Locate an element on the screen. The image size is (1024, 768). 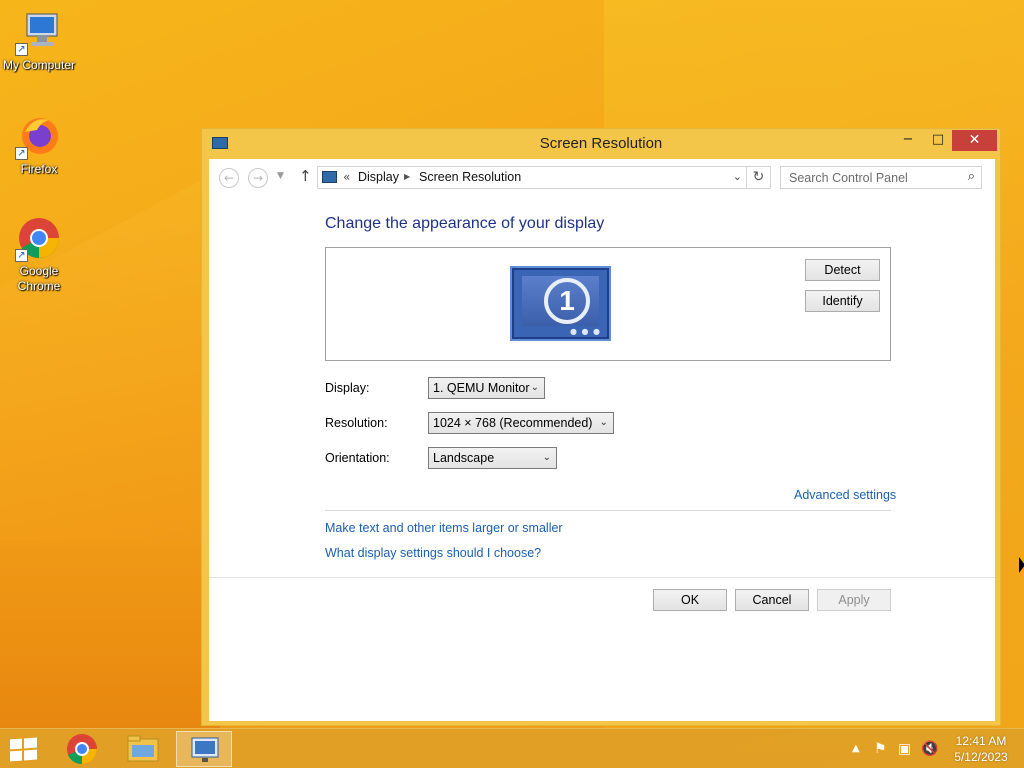
recent-locations-icon: ▼ is located at coordinates (280, 176).